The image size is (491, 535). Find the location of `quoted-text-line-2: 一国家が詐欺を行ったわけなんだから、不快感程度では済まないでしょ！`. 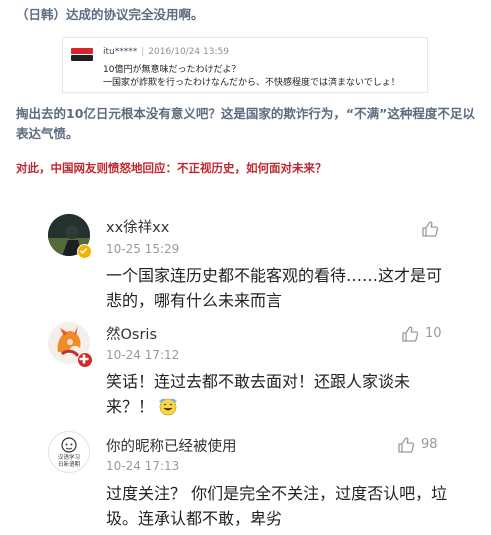

quoted-text-line-2: 一国家が詐欺を行ったわけなんだから、不快感程度では済まないでしょ！ is located at coordinates (251, 83).